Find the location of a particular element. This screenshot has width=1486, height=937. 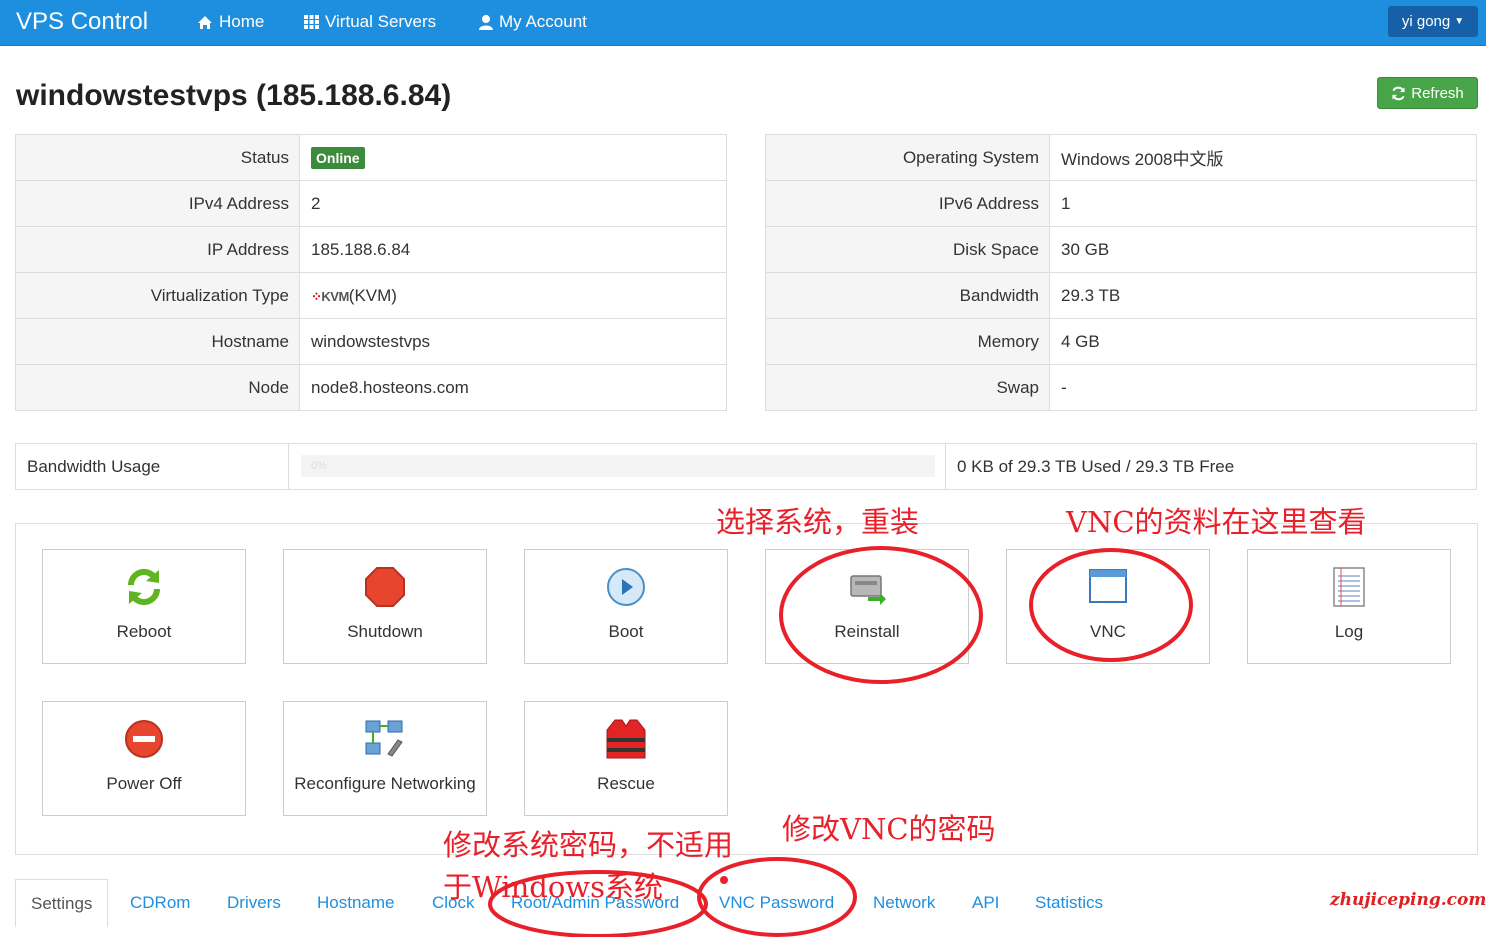

rescue-button: Rescue is located at coordinates (626, 758).